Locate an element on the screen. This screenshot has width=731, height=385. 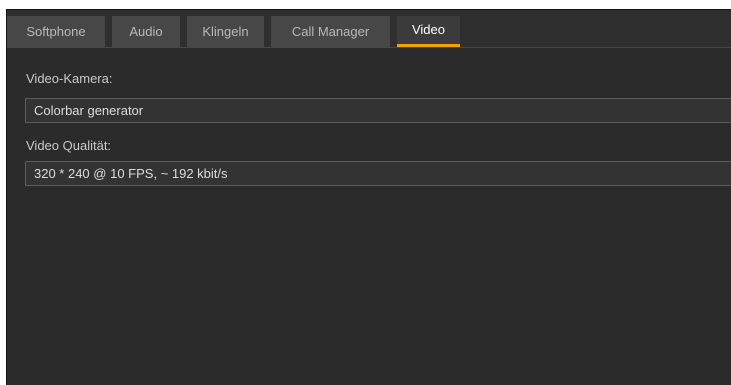
tab-softphone: Softphone is located at coordinates (56, 31).